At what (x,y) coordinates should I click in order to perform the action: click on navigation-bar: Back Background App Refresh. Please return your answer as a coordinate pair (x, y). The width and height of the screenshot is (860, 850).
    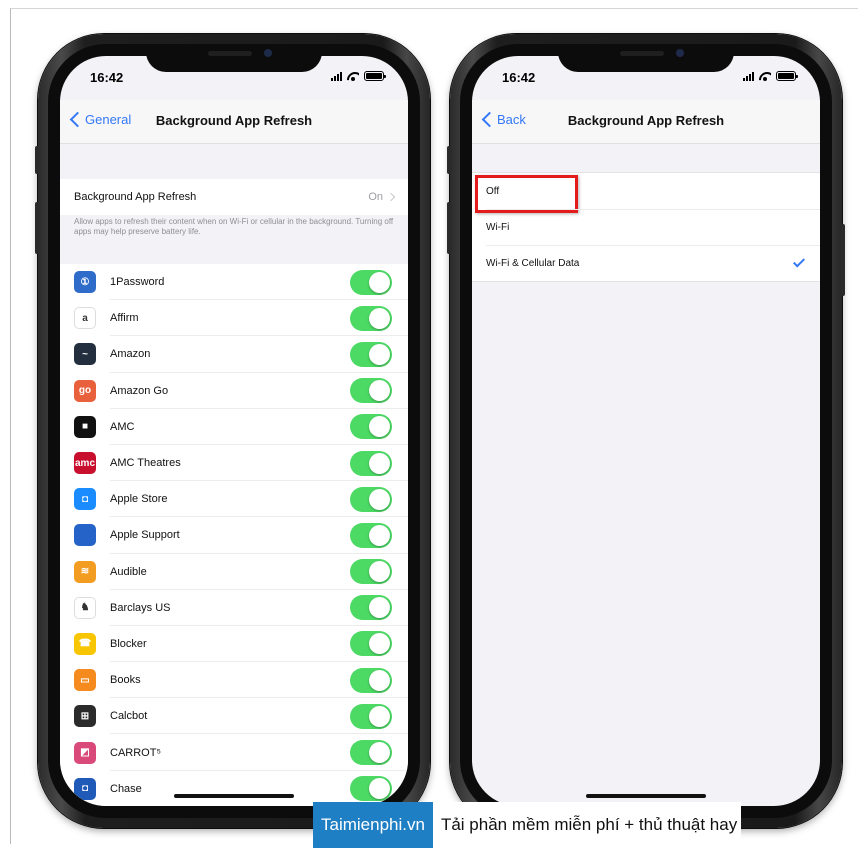
    Looking at the image, I should click on (646, 122).